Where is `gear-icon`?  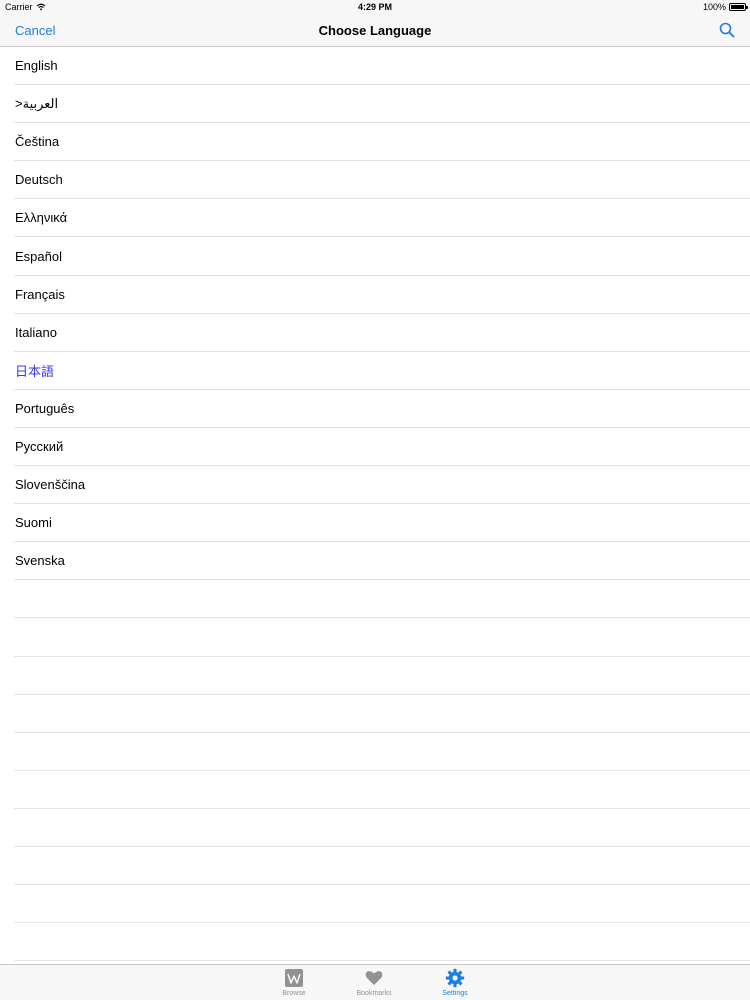 gear-icon is located at coordinates (455, 978).